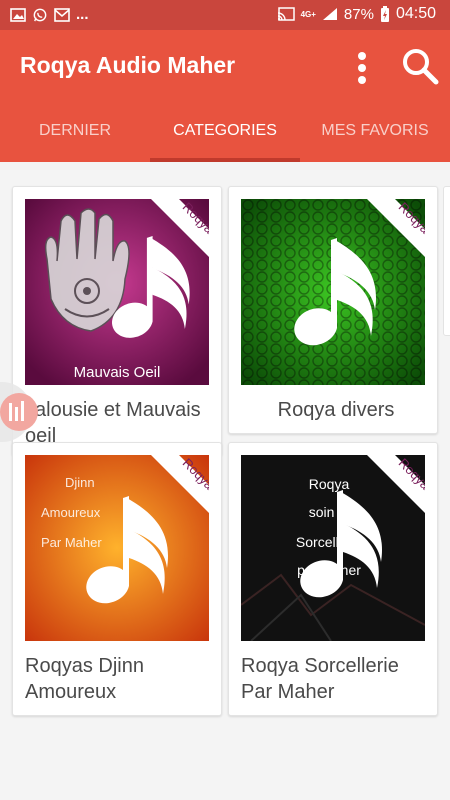 Image resolution: width=450 pixels, height=800 pixels. What do you see at coordinates (225, 160) in the screenshot?
I see `tab-indicator` at bounding box center [225, 160].